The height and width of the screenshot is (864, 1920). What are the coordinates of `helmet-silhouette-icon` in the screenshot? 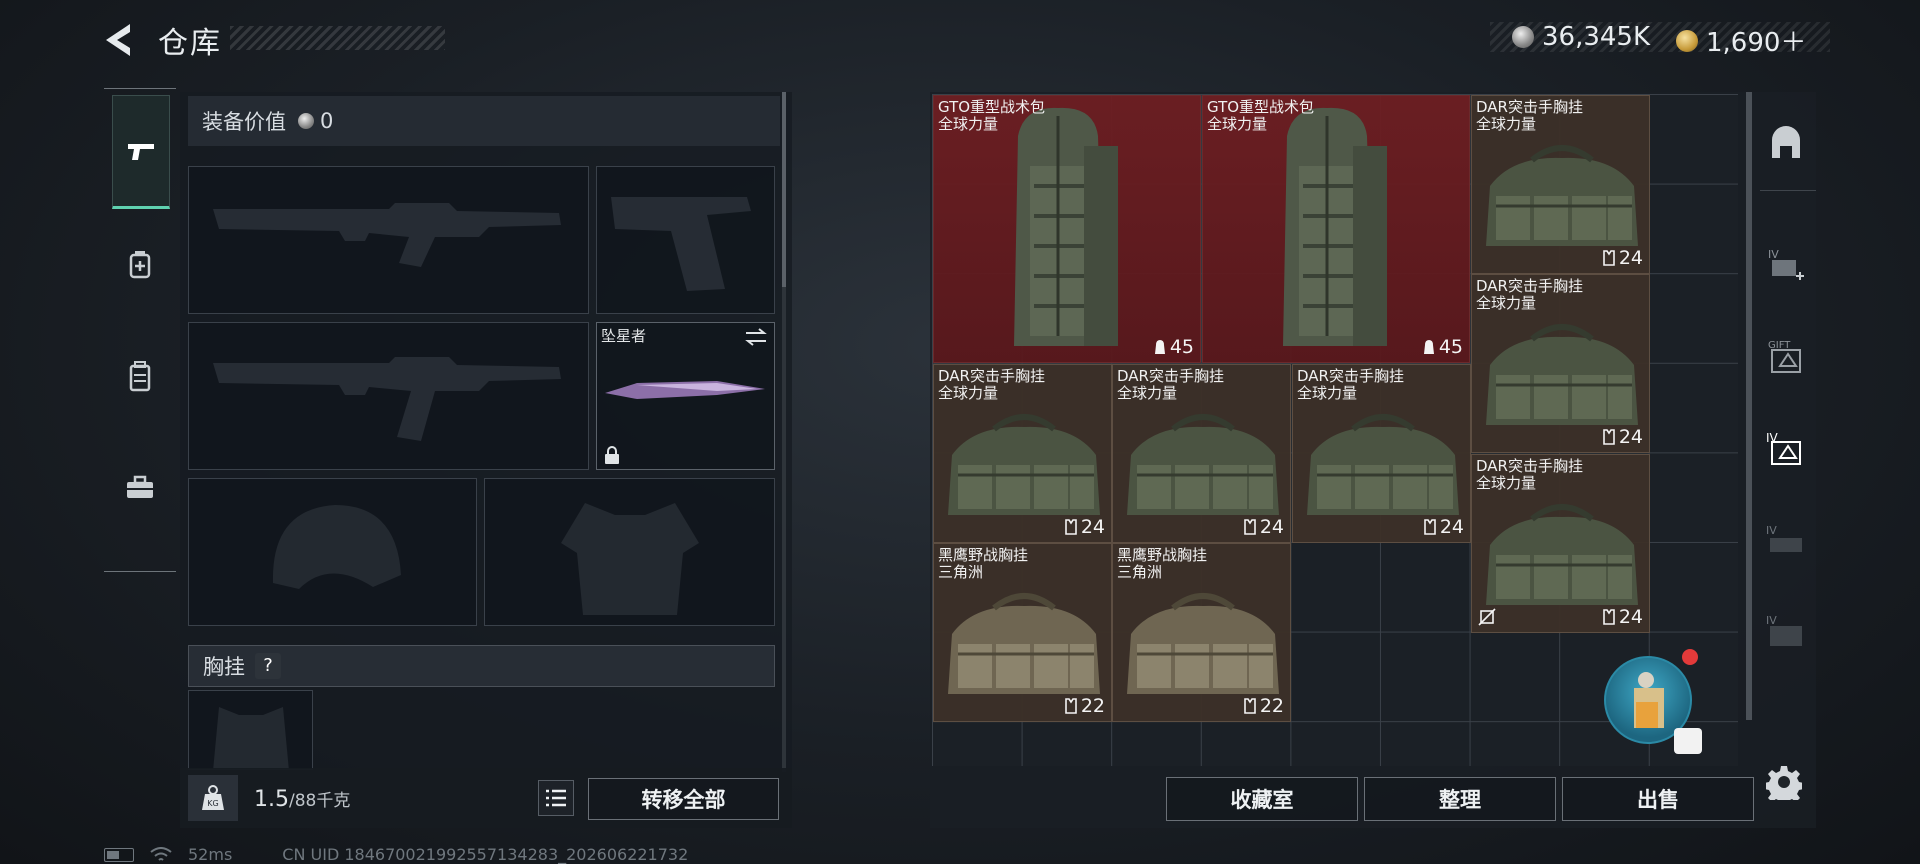 It's located at (336, 547).